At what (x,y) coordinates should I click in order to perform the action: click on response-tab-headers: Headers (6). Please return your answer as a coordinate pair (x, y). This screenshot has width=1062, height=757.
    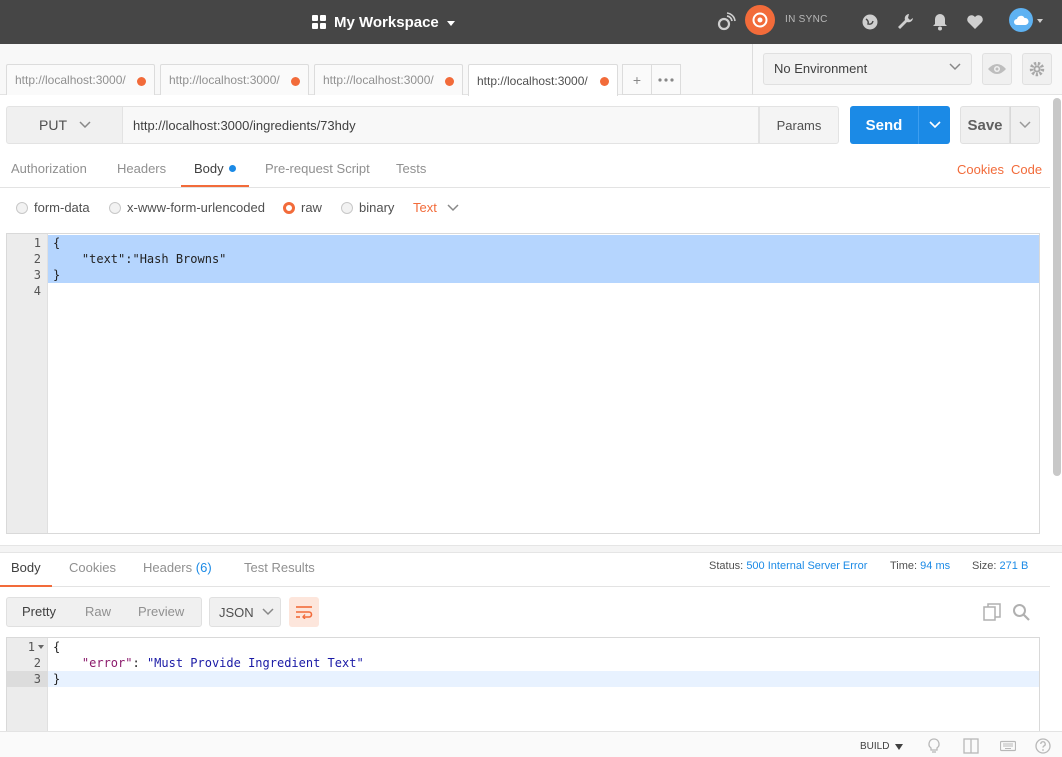
    Looking at the image, I should click on (177, 570).